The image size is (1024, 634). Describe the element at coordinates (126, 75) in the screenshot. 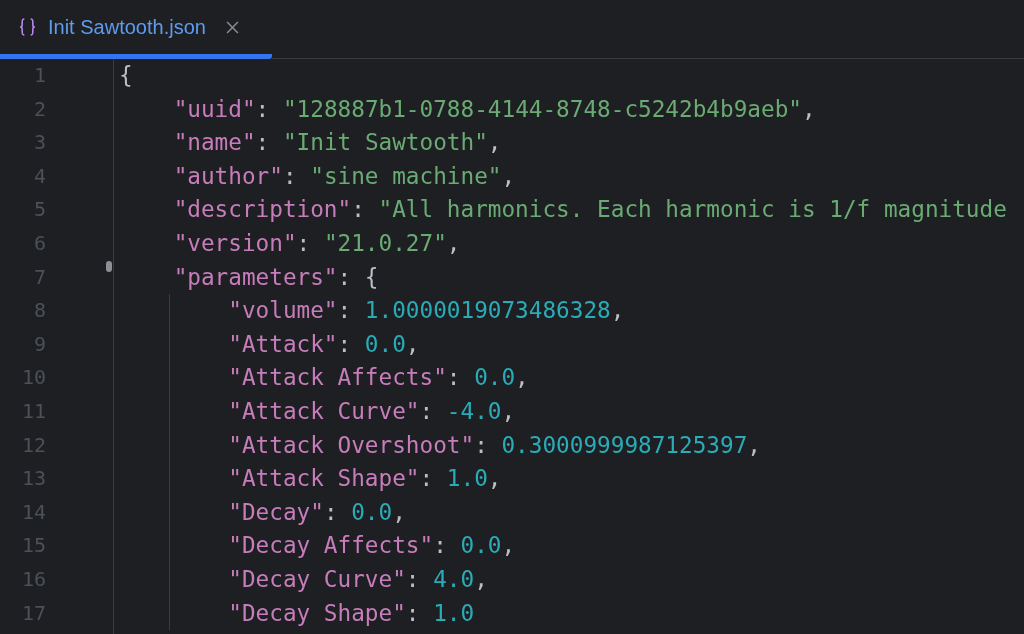

I see `punctuation: {` at that location.